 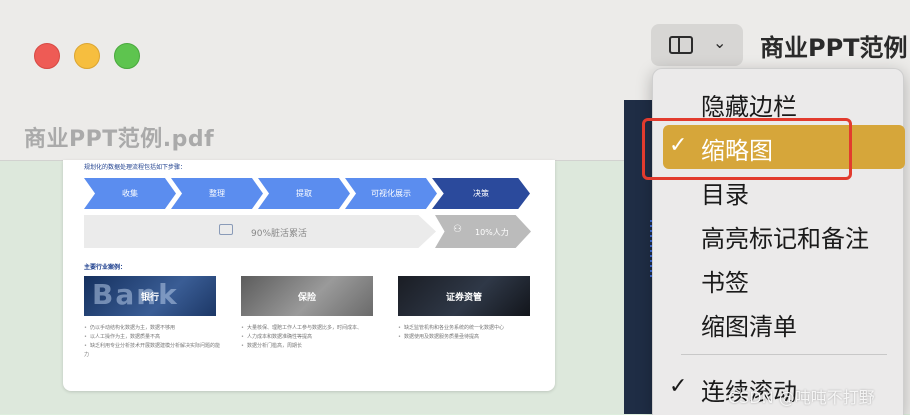 I want to click on list-item: 数据使用及数据服务质量亟待提高, so click(x=468, y=337).